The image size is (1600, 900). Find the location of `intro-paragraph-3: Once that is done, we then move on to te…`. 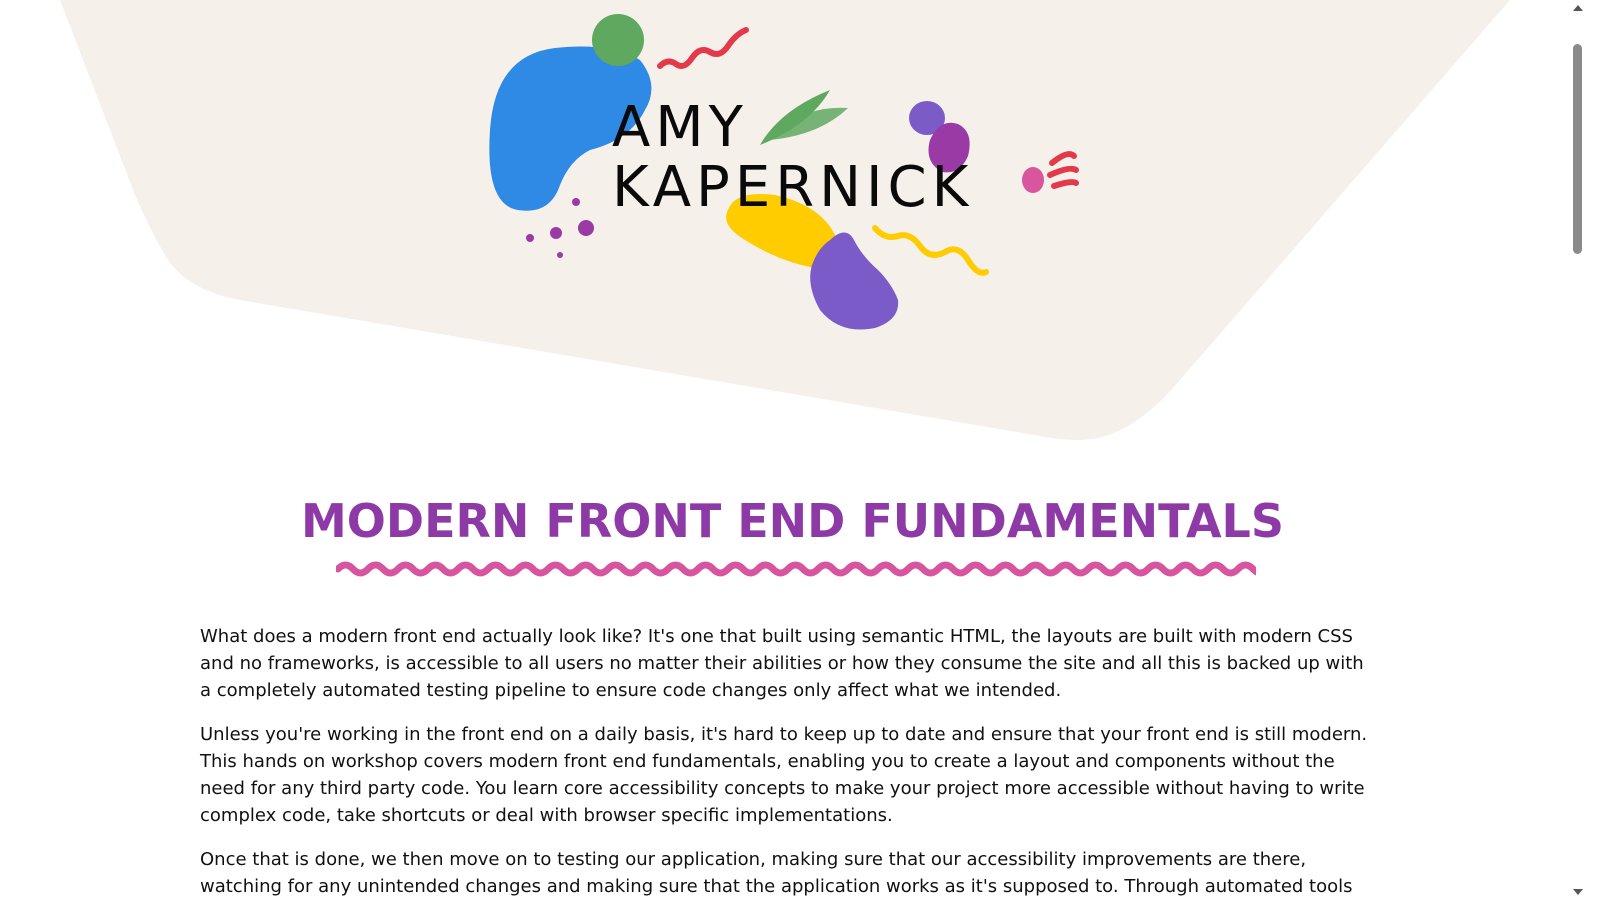

intro-paragraph-3: Once that is done, we then move on to te… is located at coordinates (776, 873).